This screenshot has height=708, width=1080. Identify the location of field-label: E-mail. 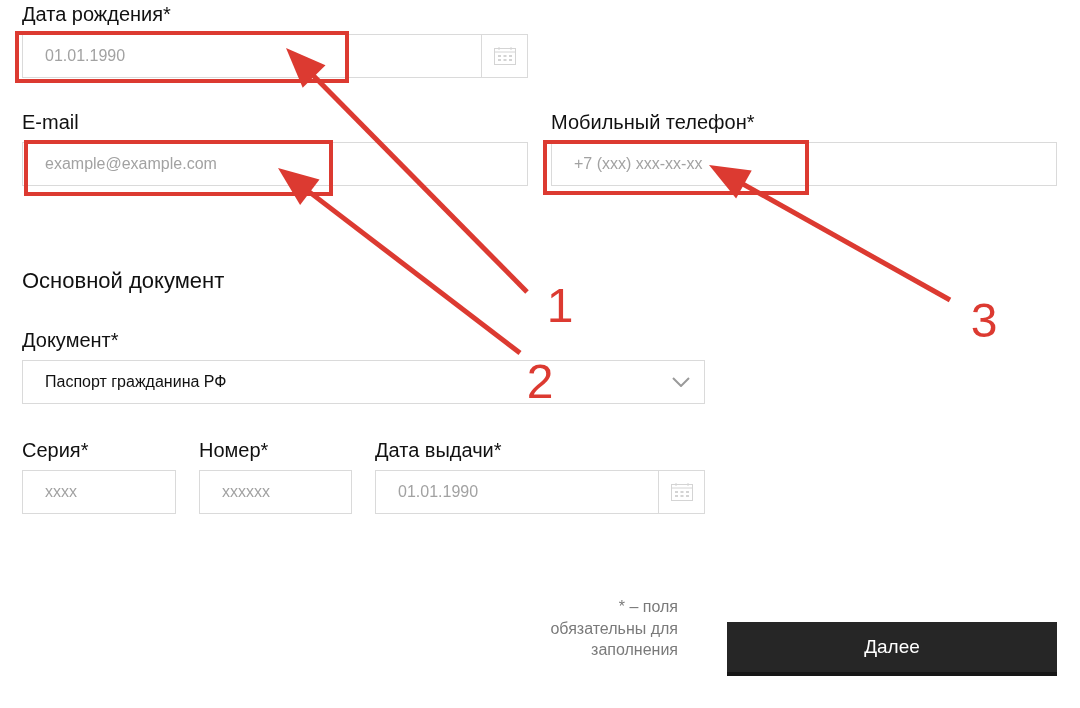
(50, 122).